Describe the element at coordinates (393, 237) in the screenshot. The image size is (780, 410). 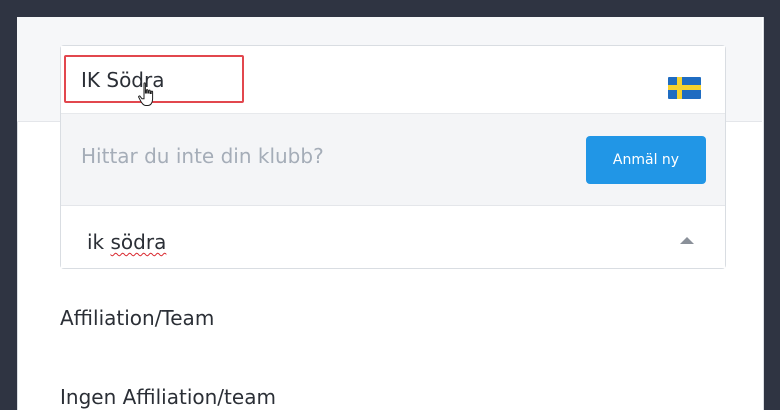
I see `club-search-field: ik södra` at that location.